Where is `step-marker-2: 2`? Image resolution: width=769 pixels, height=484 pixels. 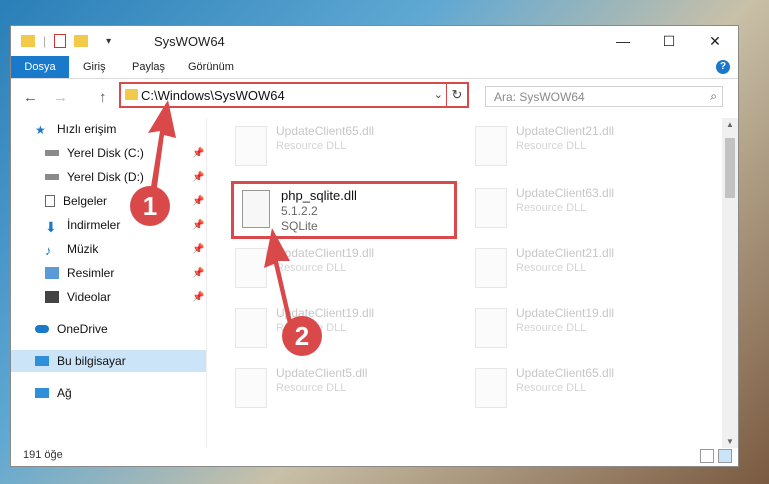
step-marker-2: 2 is located at coordinates (302, 336).